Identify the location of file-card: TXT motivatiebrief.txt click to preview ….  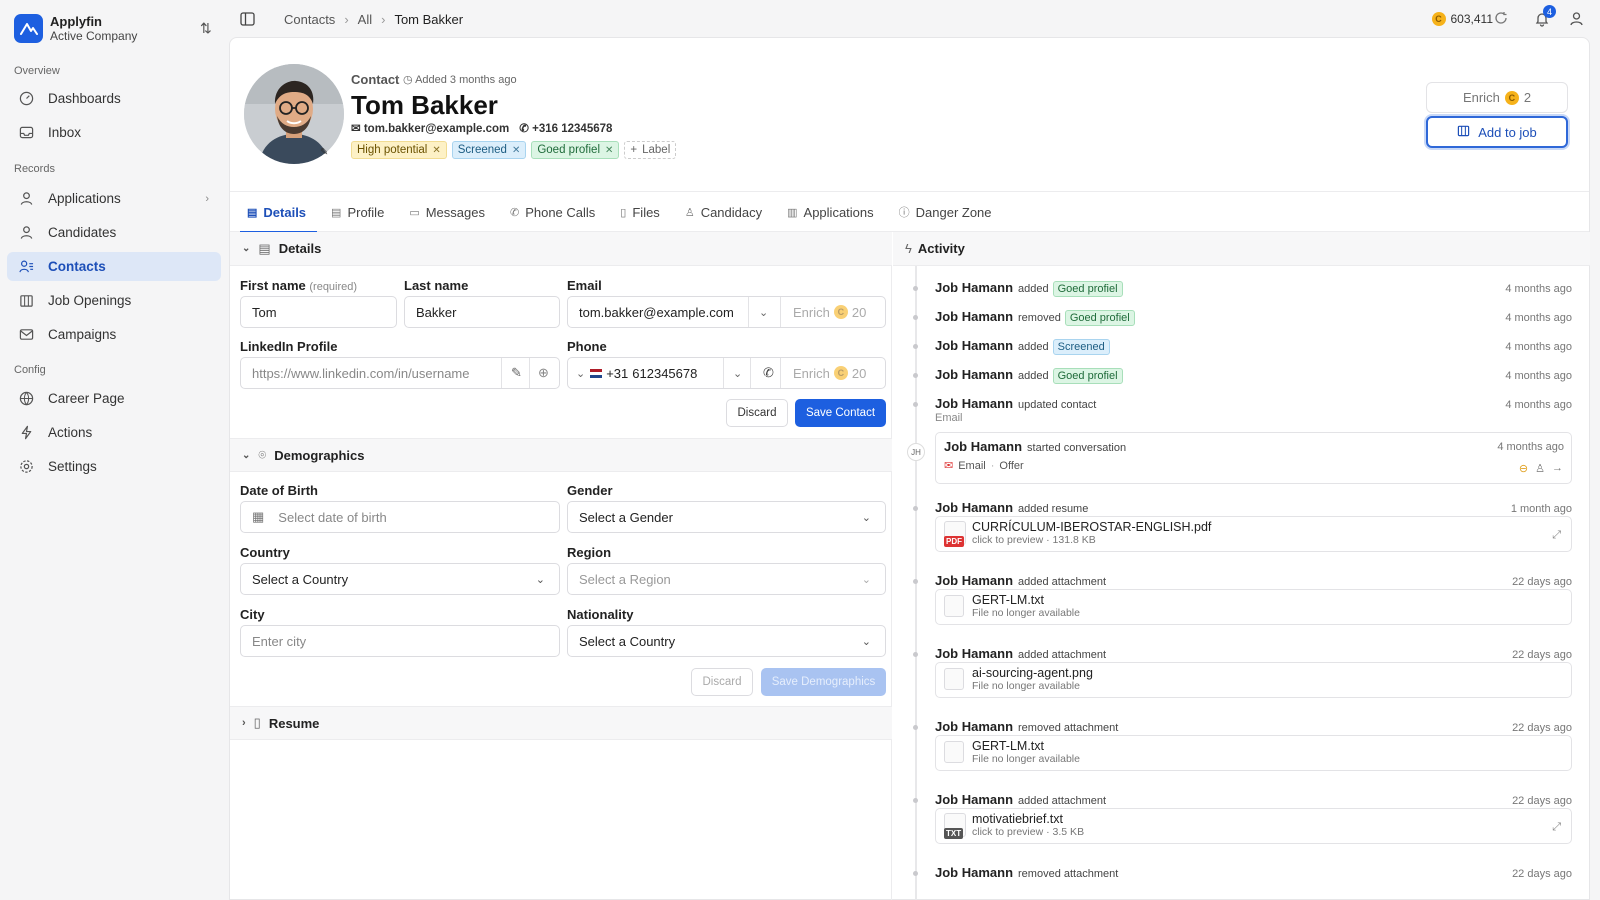
(1253, 826).